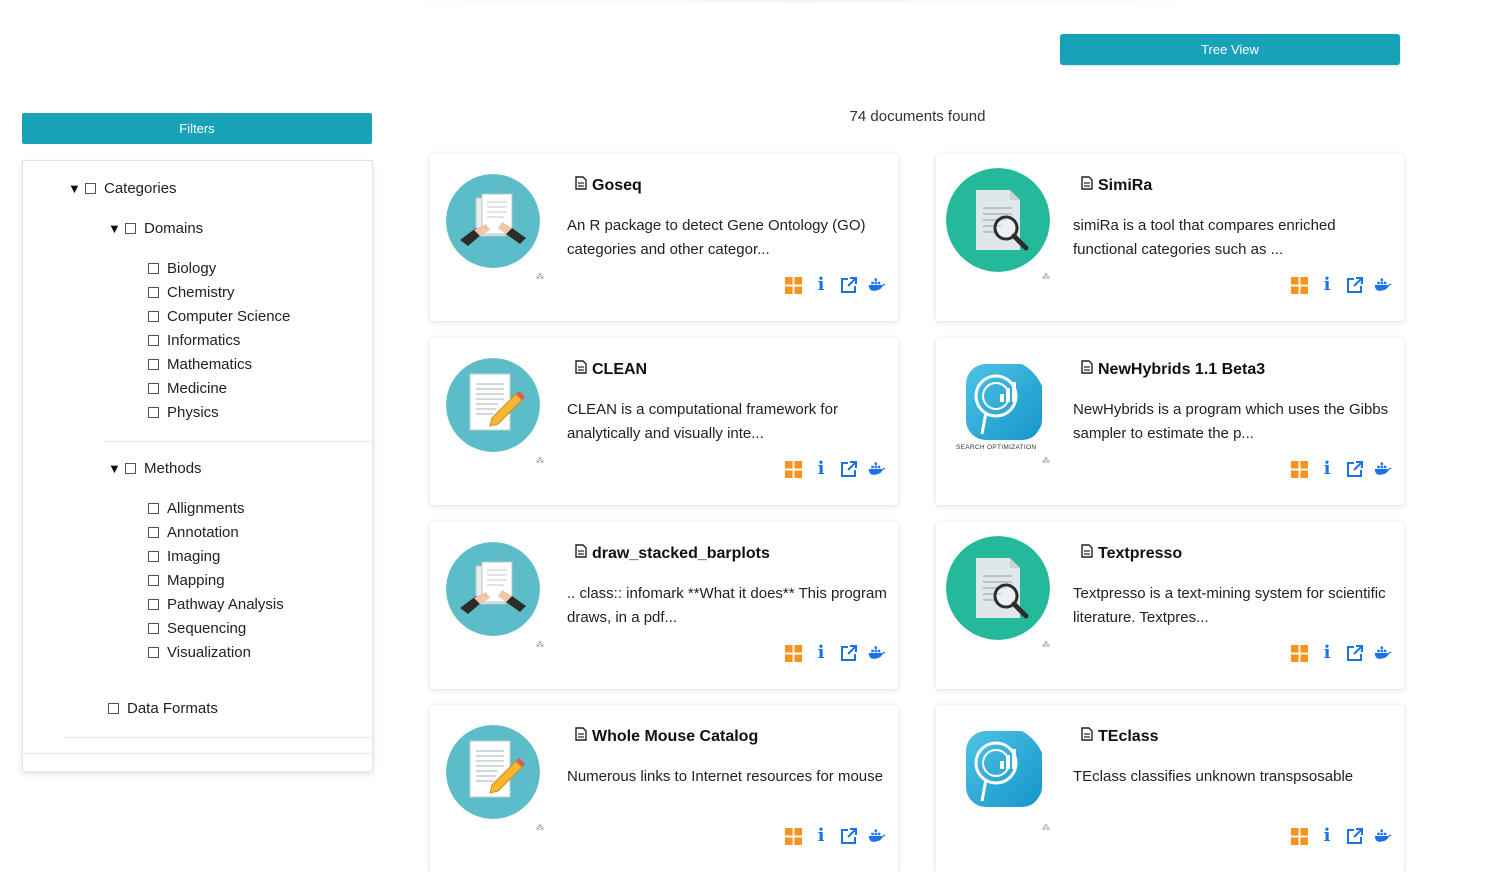 This screenshot has height=872, width=1503. Describe the element at coordinates (193, 532) in the screenshot. I see `method-item-annotation: Annotation` at that location.